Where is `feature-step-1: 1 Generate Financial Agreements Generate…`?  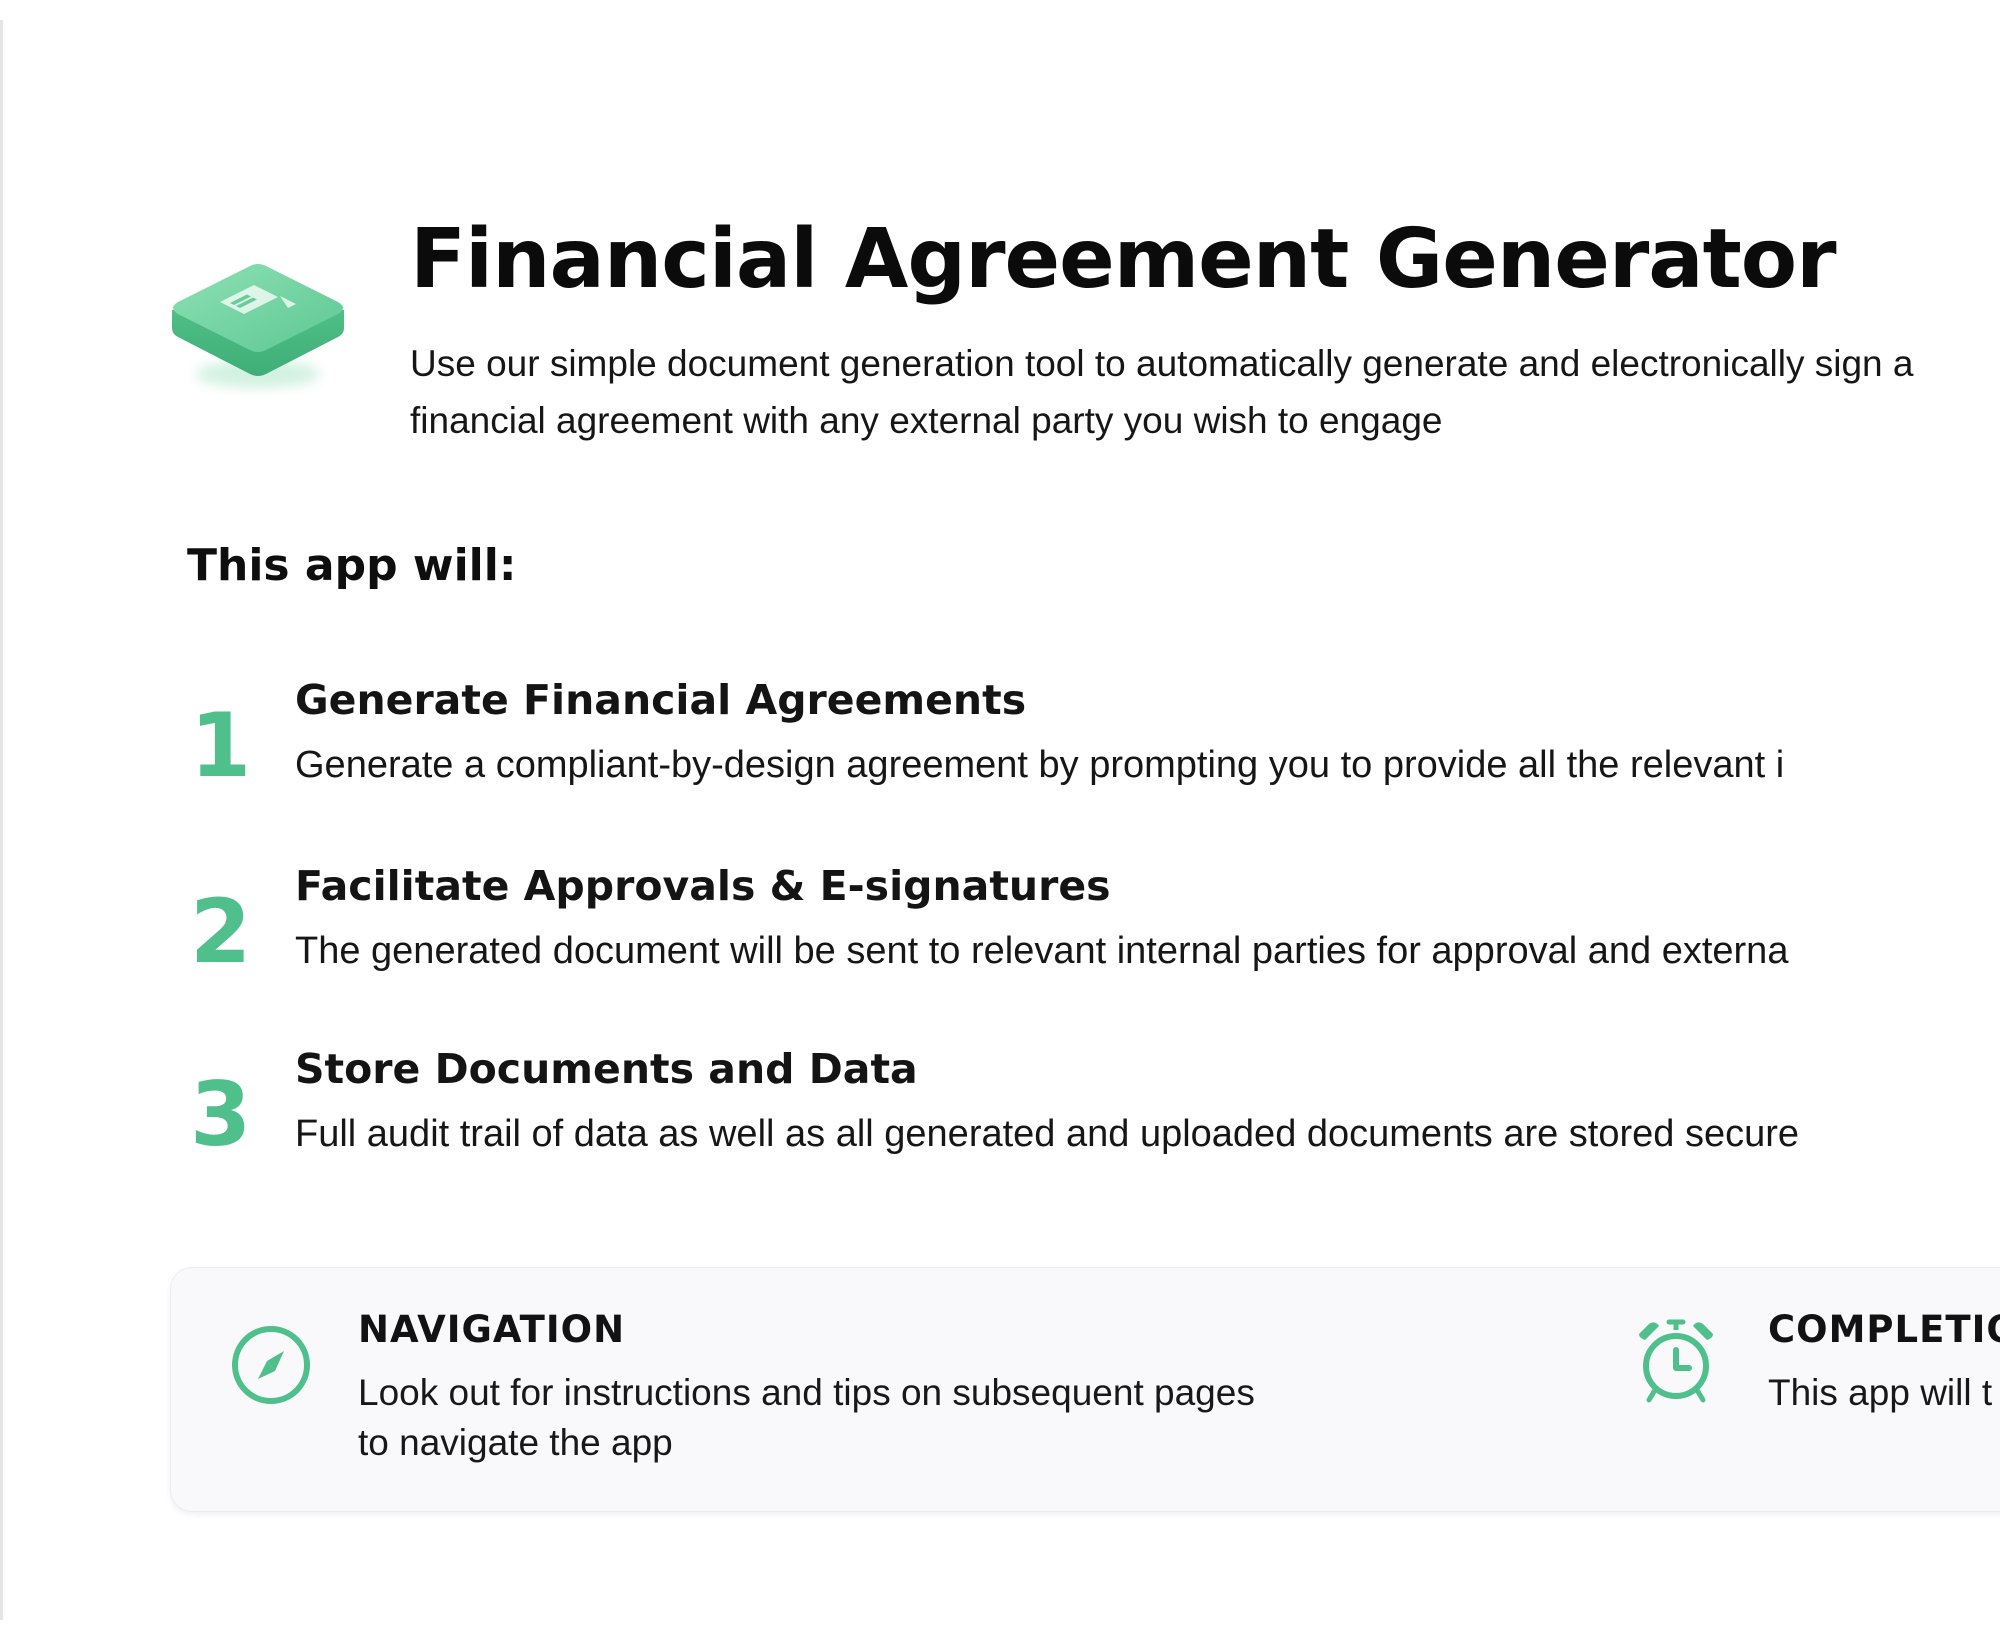 feature-step-1: 1 Generate Financial Agreements Generate… is located at coordinates (1000, 746).